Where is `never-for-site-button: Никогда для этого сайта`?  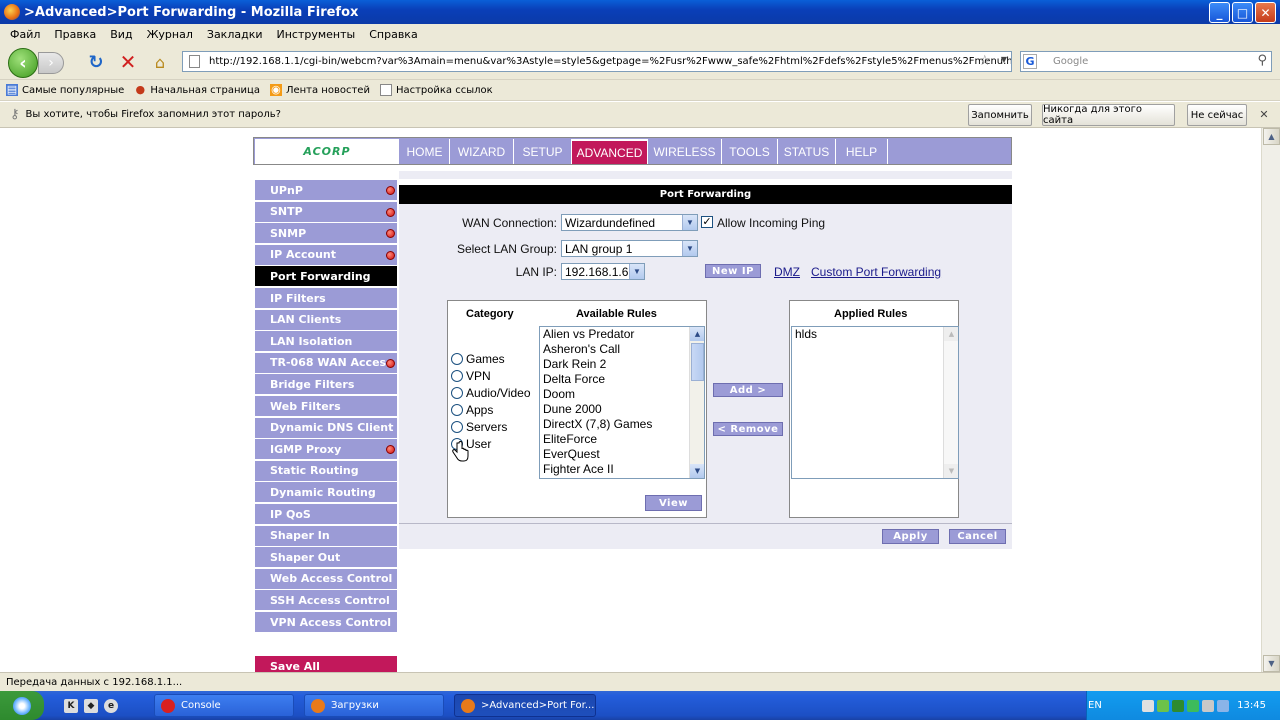
never-for-site-button: Никогда для этого сайта is located at coordinates (1108, 115).